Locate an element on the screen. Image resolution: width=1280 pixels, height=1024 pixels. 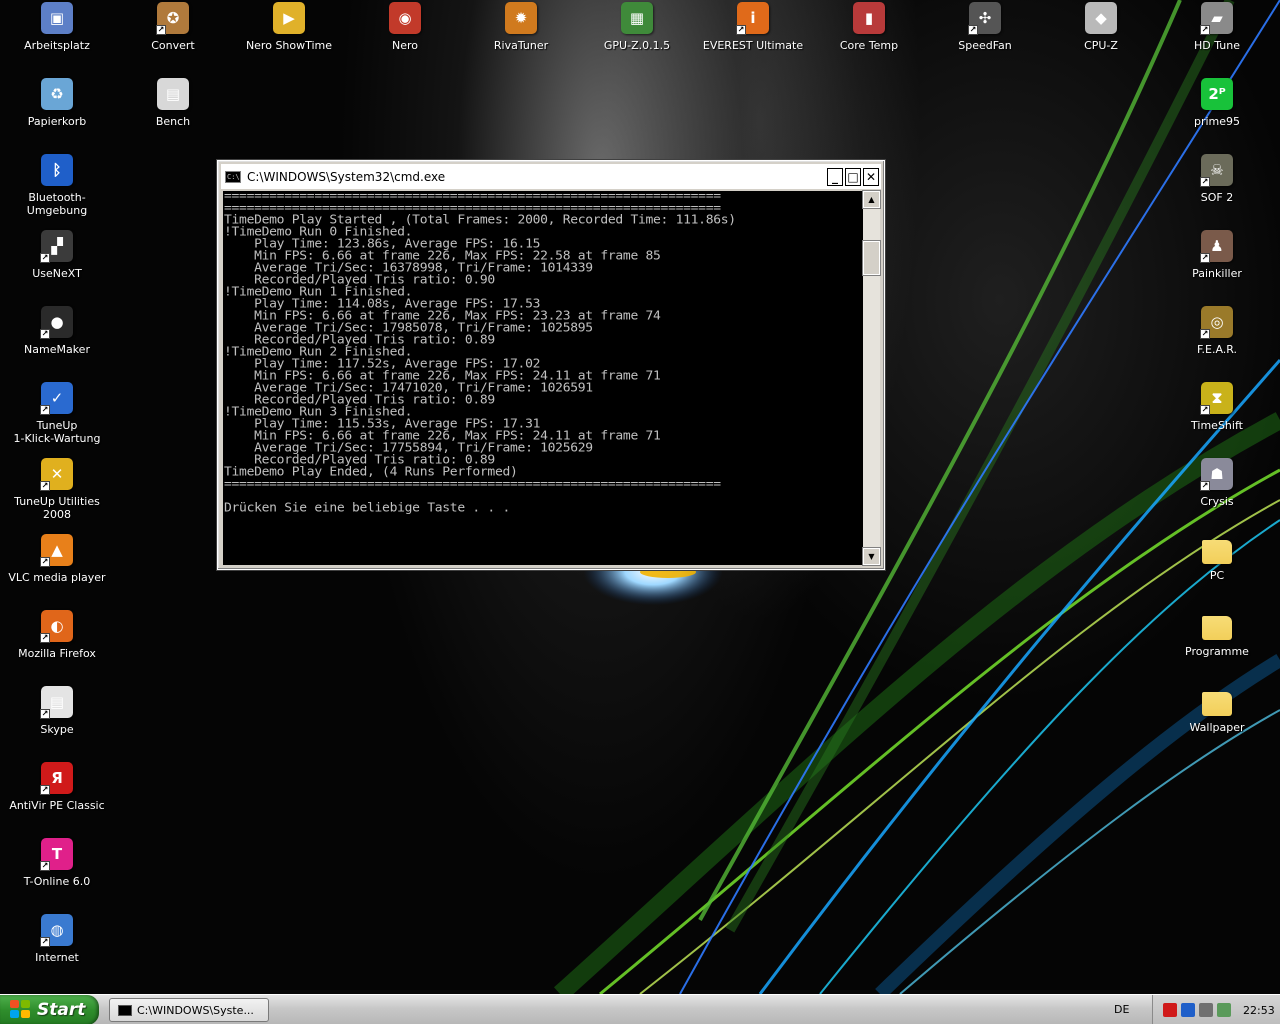
bluetooth-icon: ᛒ is located at coordinates (57, 170).